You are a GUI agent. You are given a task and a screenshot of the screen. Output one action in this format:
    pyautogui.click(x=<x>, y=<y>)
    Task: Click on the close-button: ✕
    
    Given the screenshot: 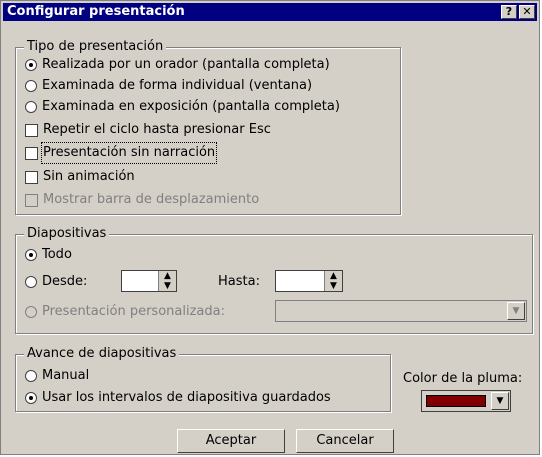 What is the action you would take?
    pyautogui.click(x=527, y=12)
    